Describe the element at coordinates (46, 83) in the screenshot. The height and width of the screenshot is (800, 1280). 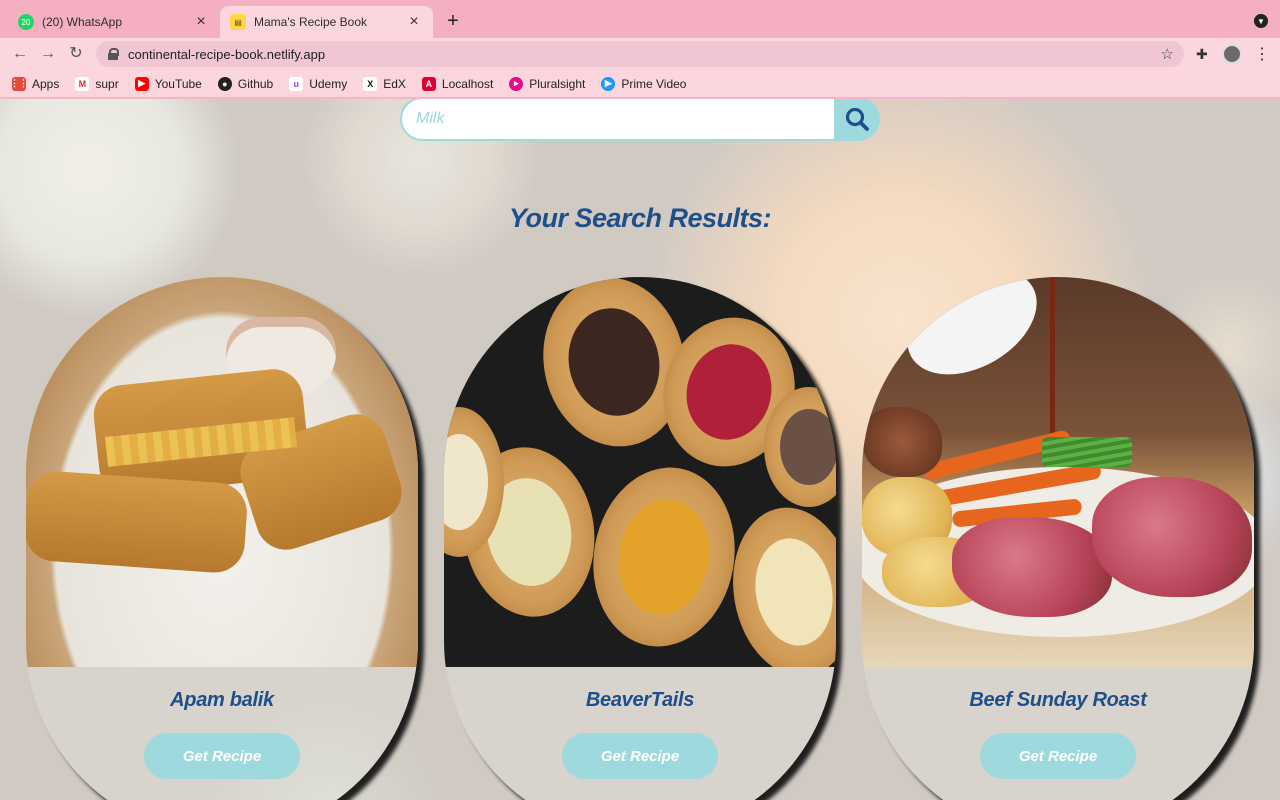
I see `bookmark-label: Apps` at that location.